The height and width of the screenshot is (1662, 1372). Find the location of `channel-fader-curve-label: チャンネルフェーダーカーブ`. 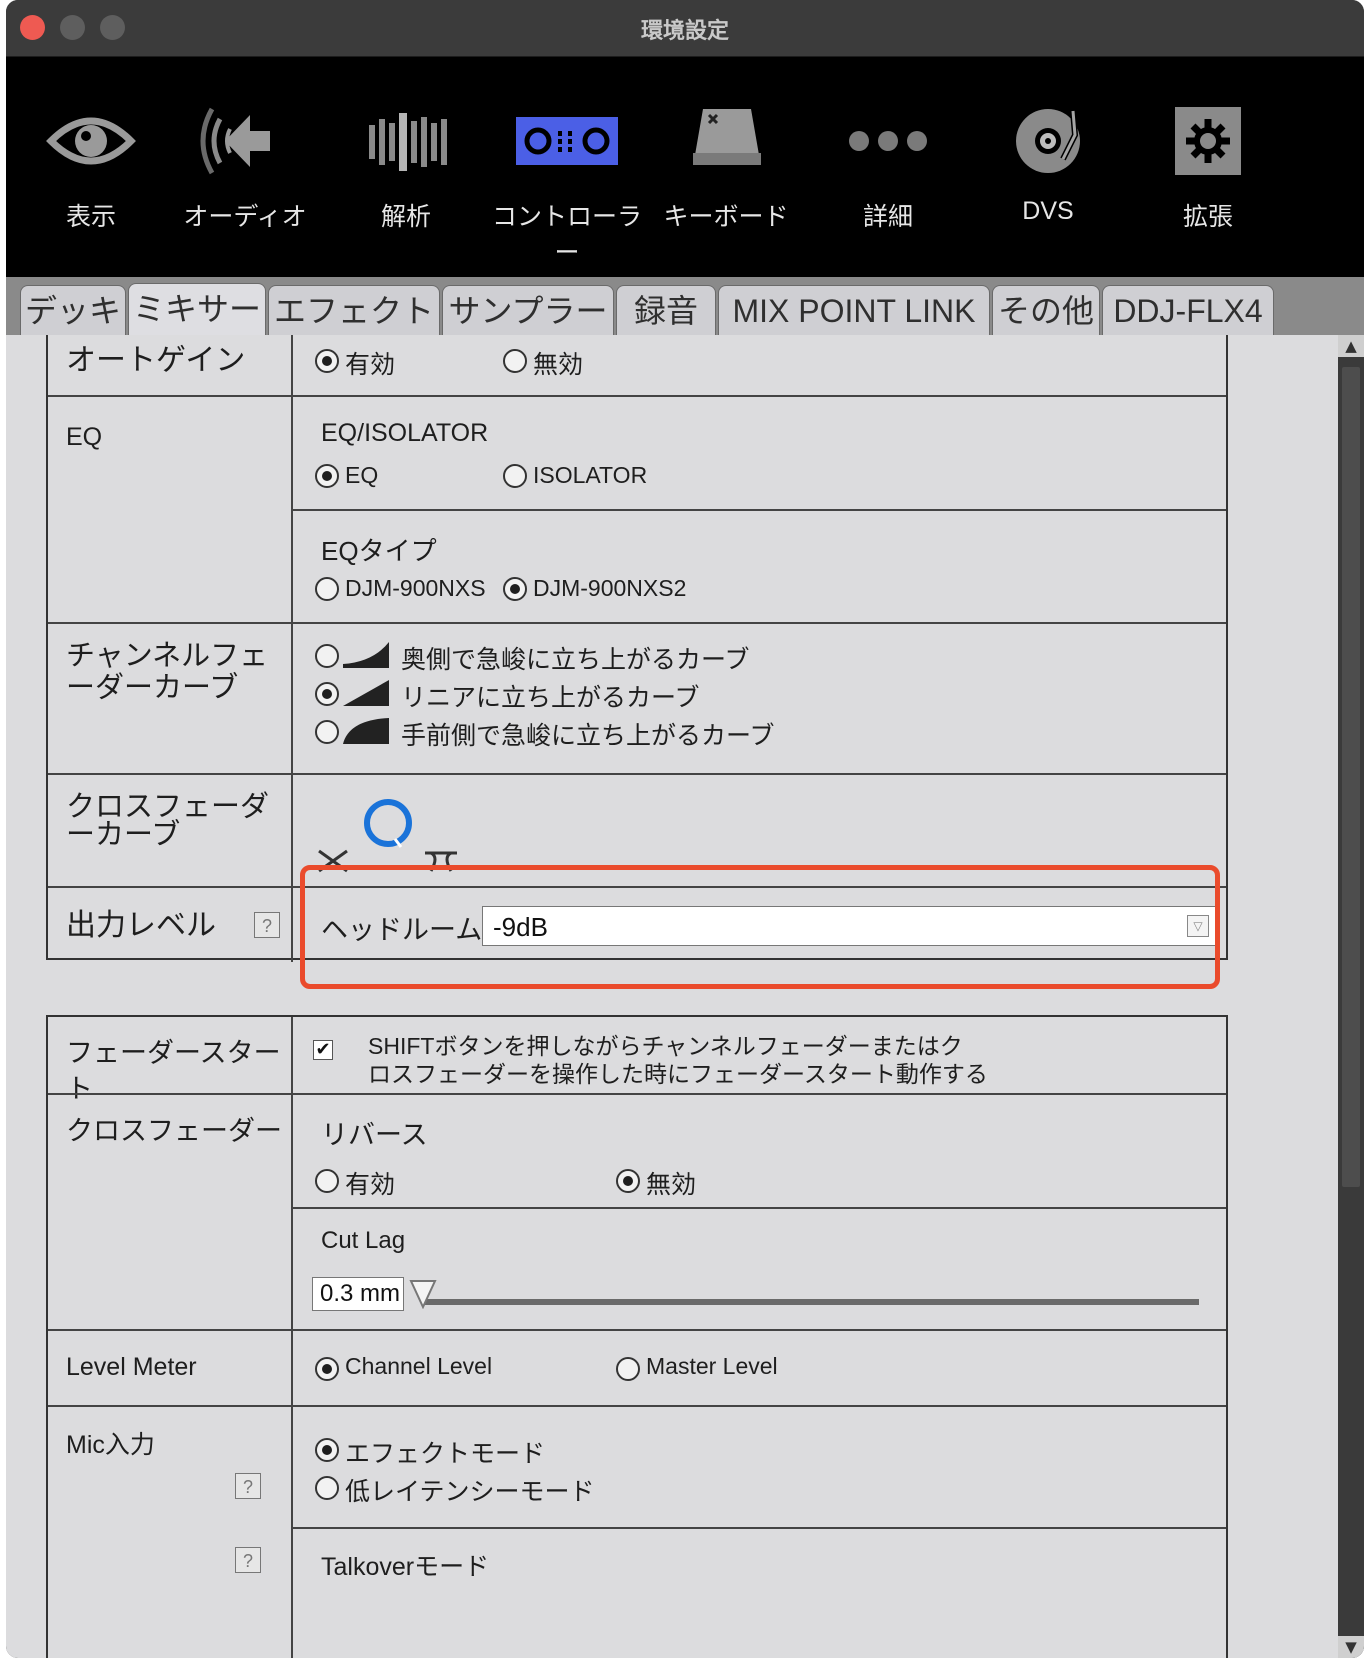

channel-fader-curve-label: チャンネルフェーダーカーブ is located at coordinates (170, 698).